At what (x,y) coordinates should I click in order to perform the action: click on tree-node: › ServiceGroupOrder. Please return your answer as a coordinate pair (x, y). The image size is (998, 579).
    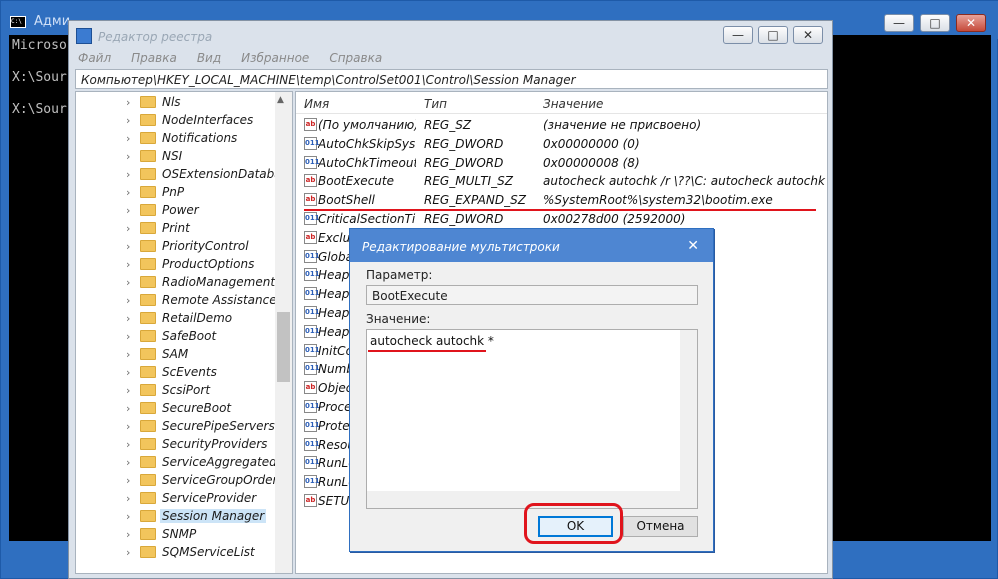
    Looking at the image, I should click on (175, 480).